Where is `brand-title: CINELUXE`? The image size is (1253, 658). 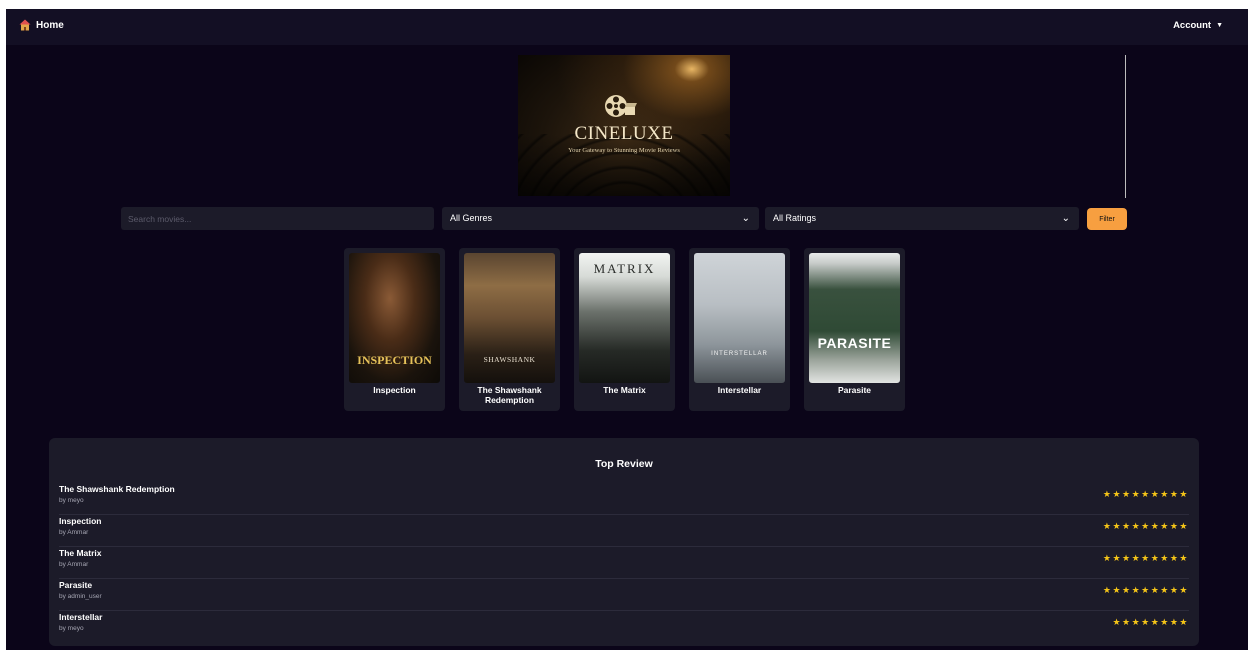
brand-title: CINELUXE is located at coordinates (624, 133).